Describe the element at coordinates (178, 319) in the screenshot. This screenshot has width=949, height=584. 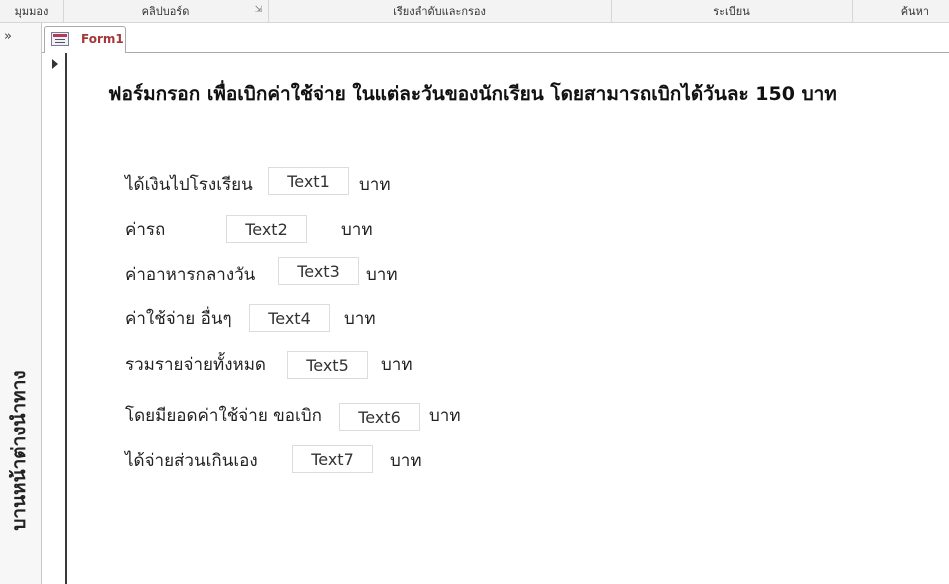
I see `label-other-expenses: ค่าใช้จ่าย อื่นๆ` at that location.